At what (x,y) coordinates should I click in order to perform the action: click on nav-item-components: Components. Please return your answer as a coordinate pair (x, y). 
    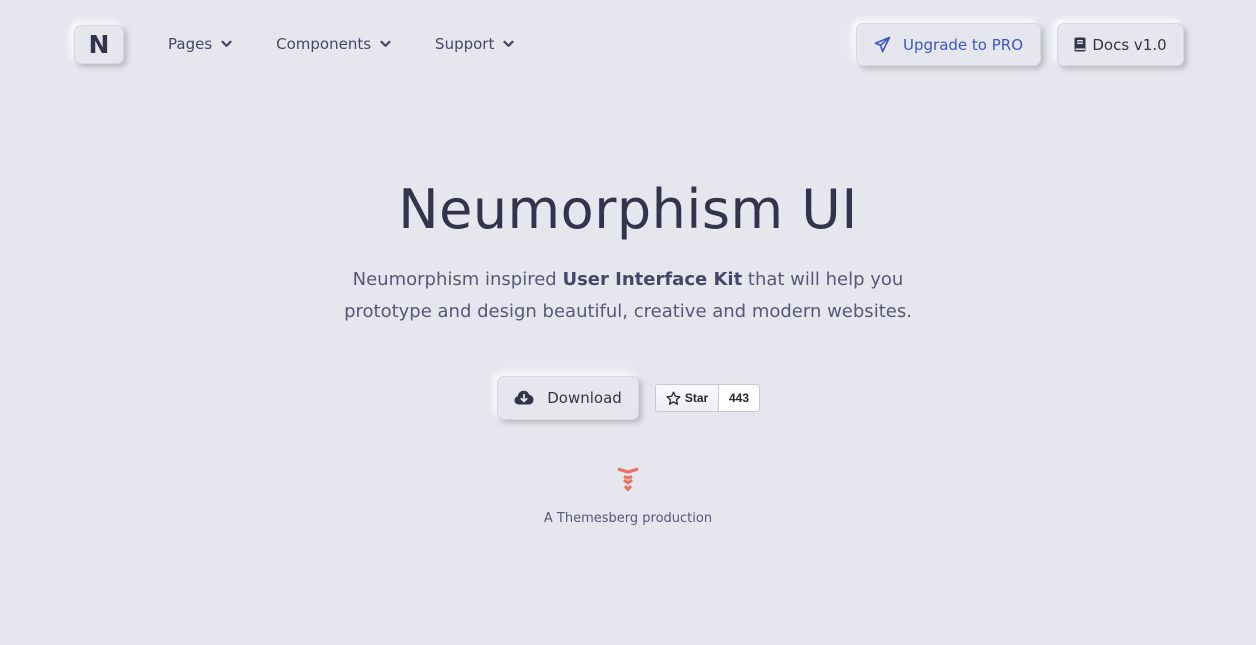
    Looking at the image, I should click on (333, 44).